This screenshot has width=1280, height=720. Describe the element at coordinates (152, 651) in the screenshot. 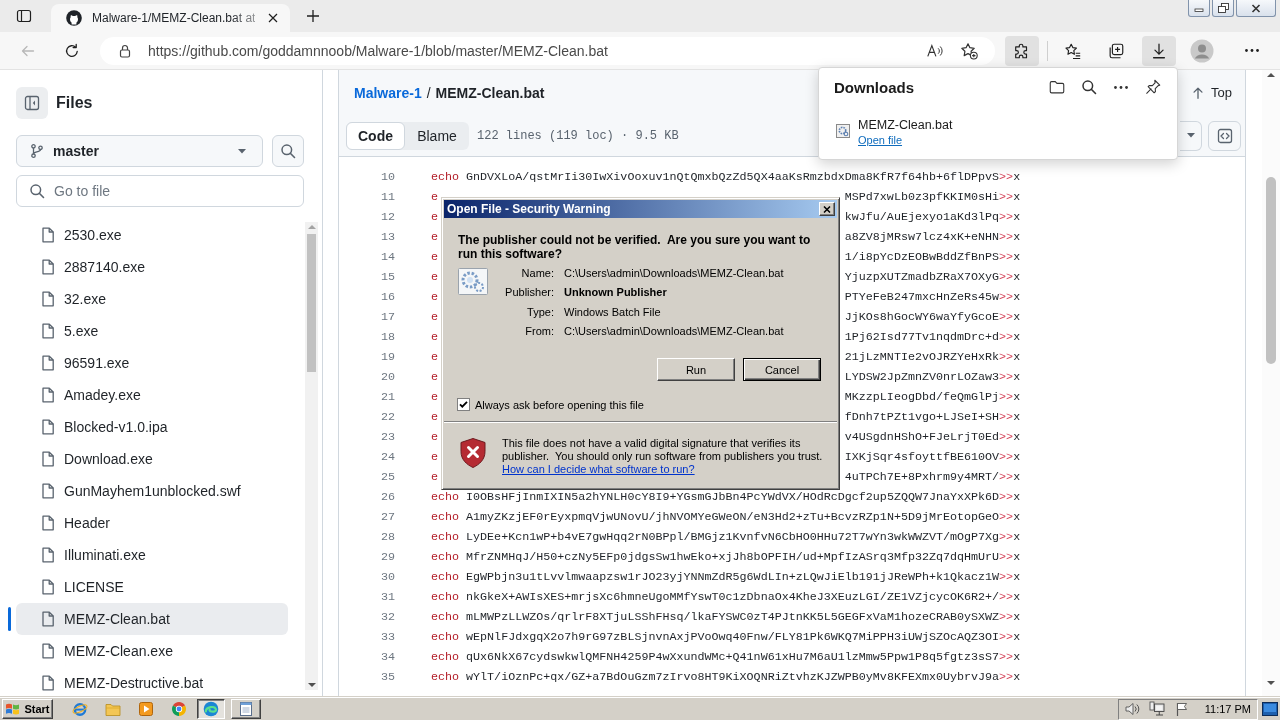

I see `file-tree-item: MEMZ-Clean.exe` at that location.